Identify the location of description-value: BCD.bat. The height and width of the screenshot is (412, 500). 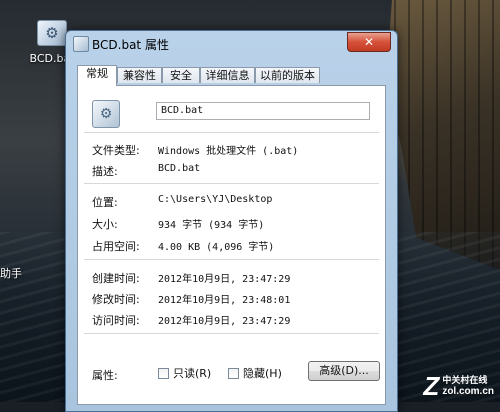
(179, 168).